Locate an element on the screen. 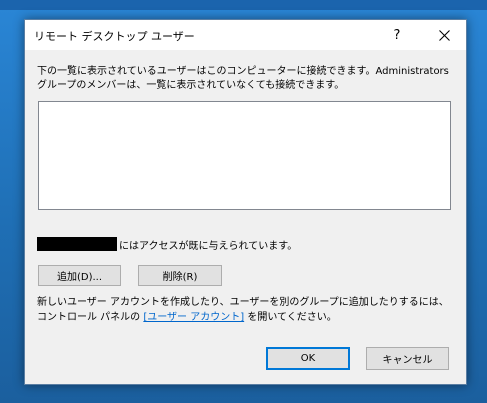  access-info: にはアクセスが既に与えられています。 is located at coordinates (167, 244).